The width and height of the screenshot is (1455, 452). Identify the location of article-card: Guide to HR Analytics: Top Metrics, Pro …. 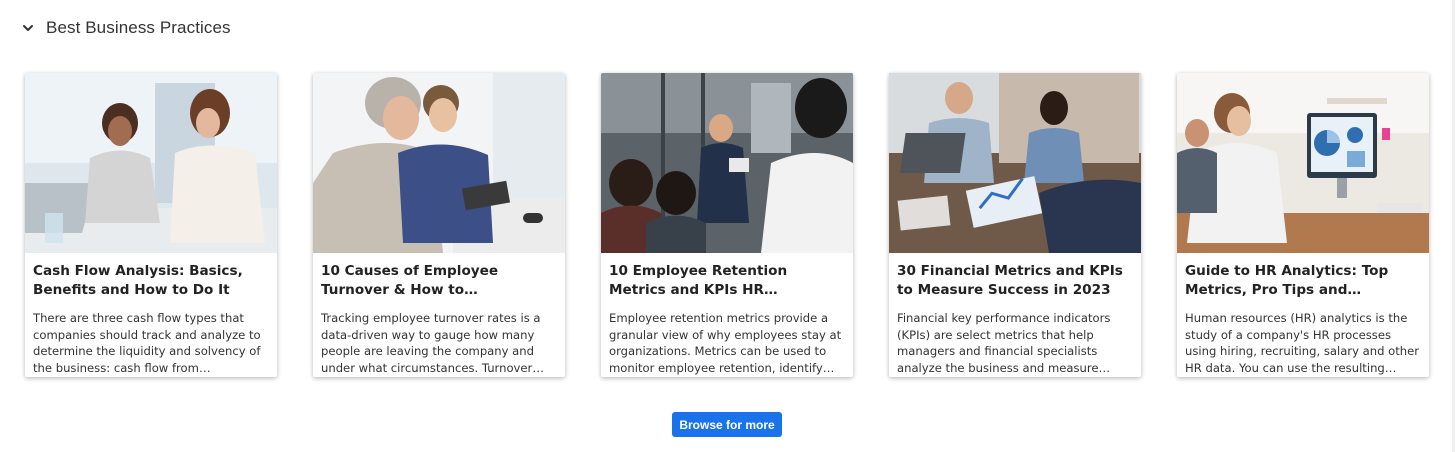
(1303, 225).